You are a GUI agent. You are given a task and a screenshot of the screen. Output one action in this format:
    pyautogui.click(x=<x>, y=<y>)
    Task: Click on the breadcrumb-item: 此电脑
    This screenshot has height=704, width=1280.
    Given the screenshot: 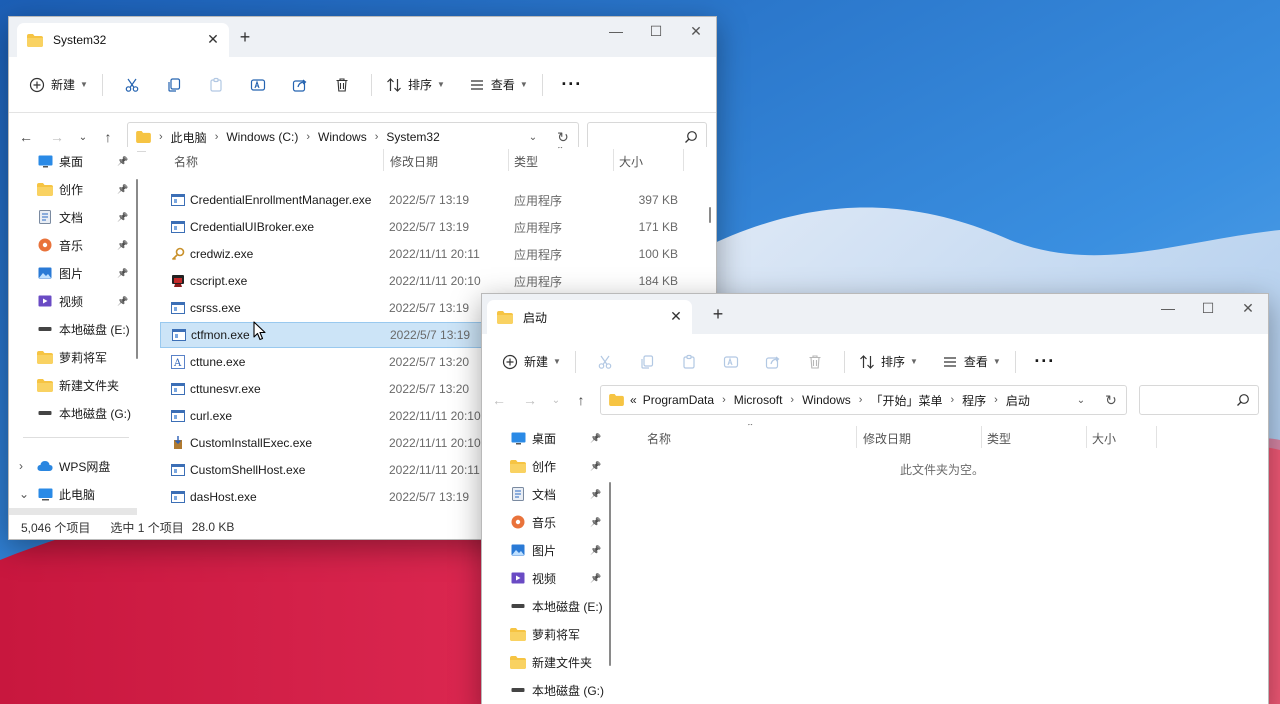 What is the action you would take?
    pyautogui.click(x=189, y=137)
    